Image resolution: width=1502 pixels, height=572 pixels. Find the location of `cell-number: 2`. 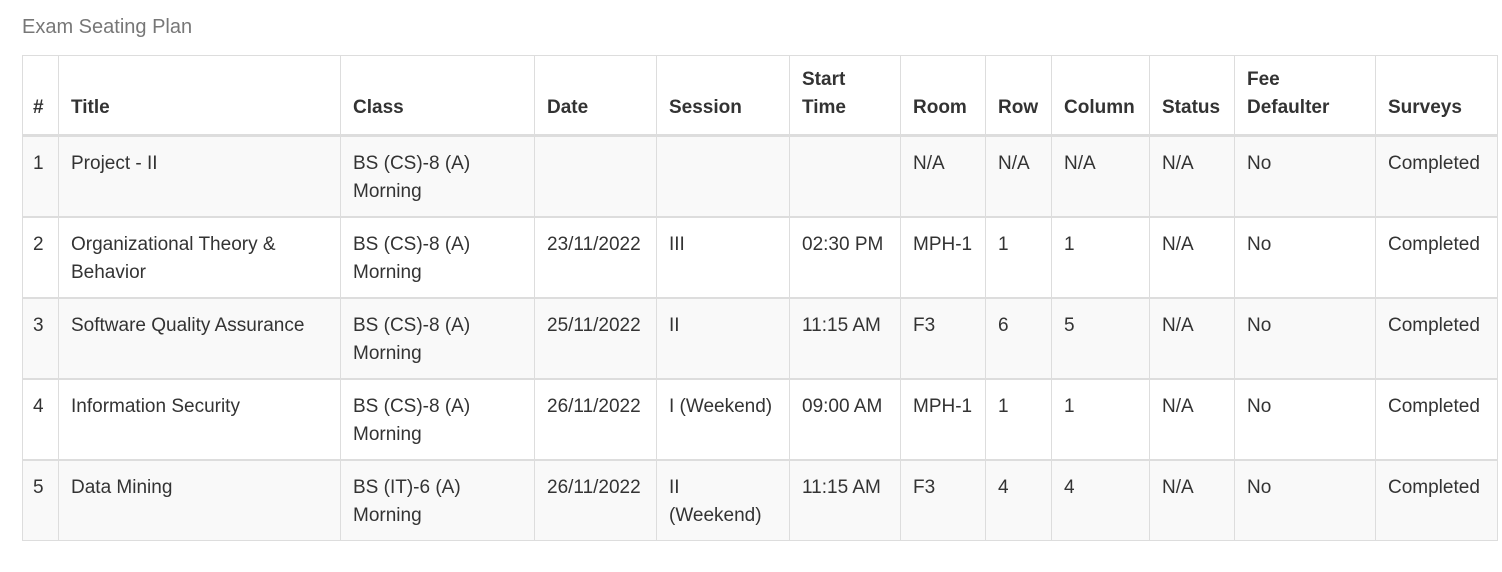

cell-number: 2 is located at coordinates (40, 257).